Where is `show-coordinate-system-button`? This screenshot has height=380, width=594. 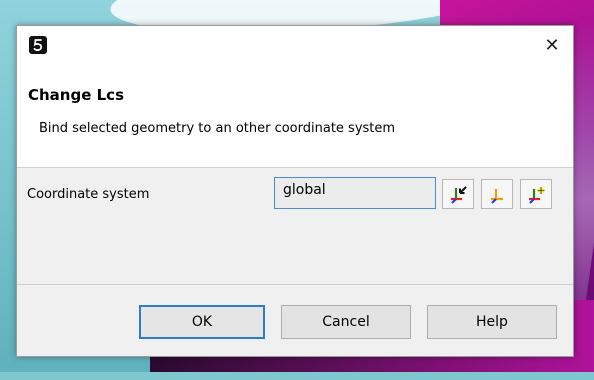 show-coordinate-system-button is located at coordinates (497, 194).